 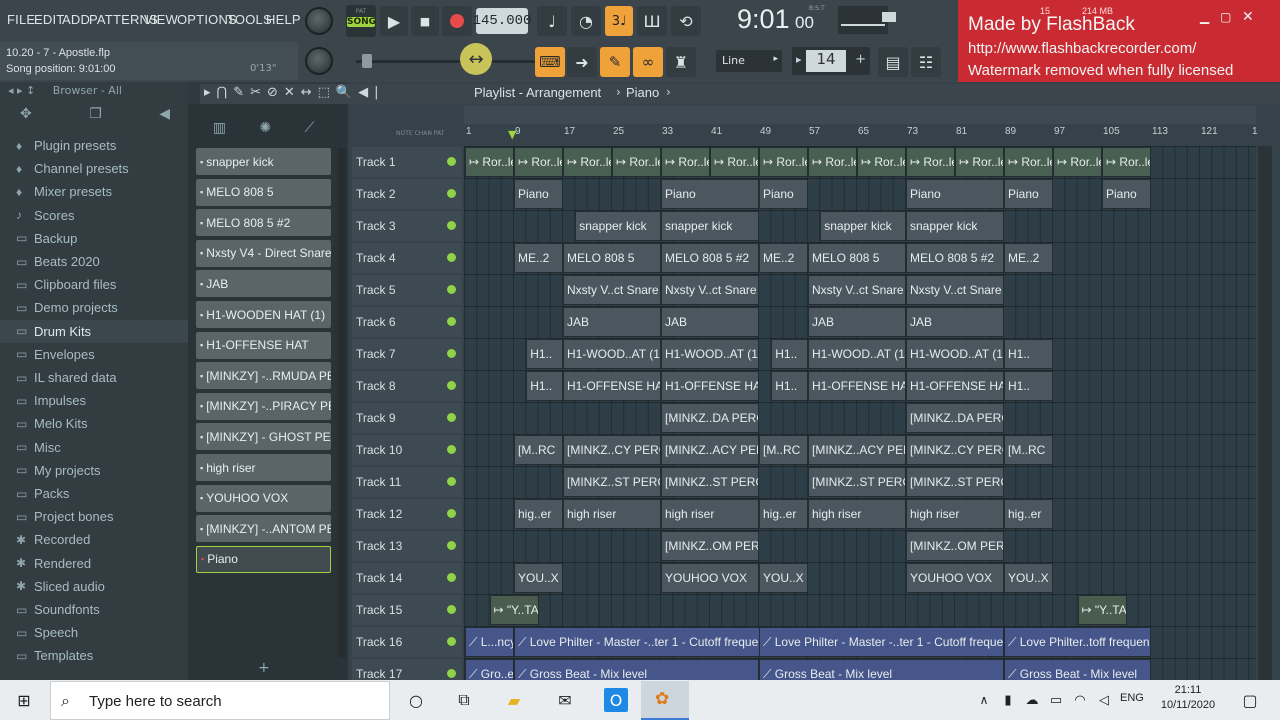 What do you see at coordinates (294, 92) in the screenshot?
I see `playlist-tools-icon: ▸⋂✎✂⊘✕↔⬚🔍◀|` at bounding box center [294, 92].